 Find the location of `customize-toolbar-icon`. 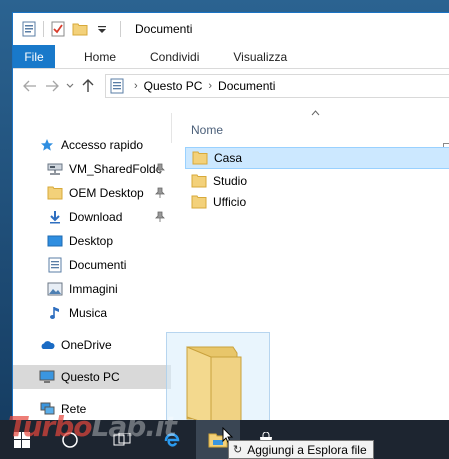

customize-toolbar-icon is located at coordinates (102, 29).